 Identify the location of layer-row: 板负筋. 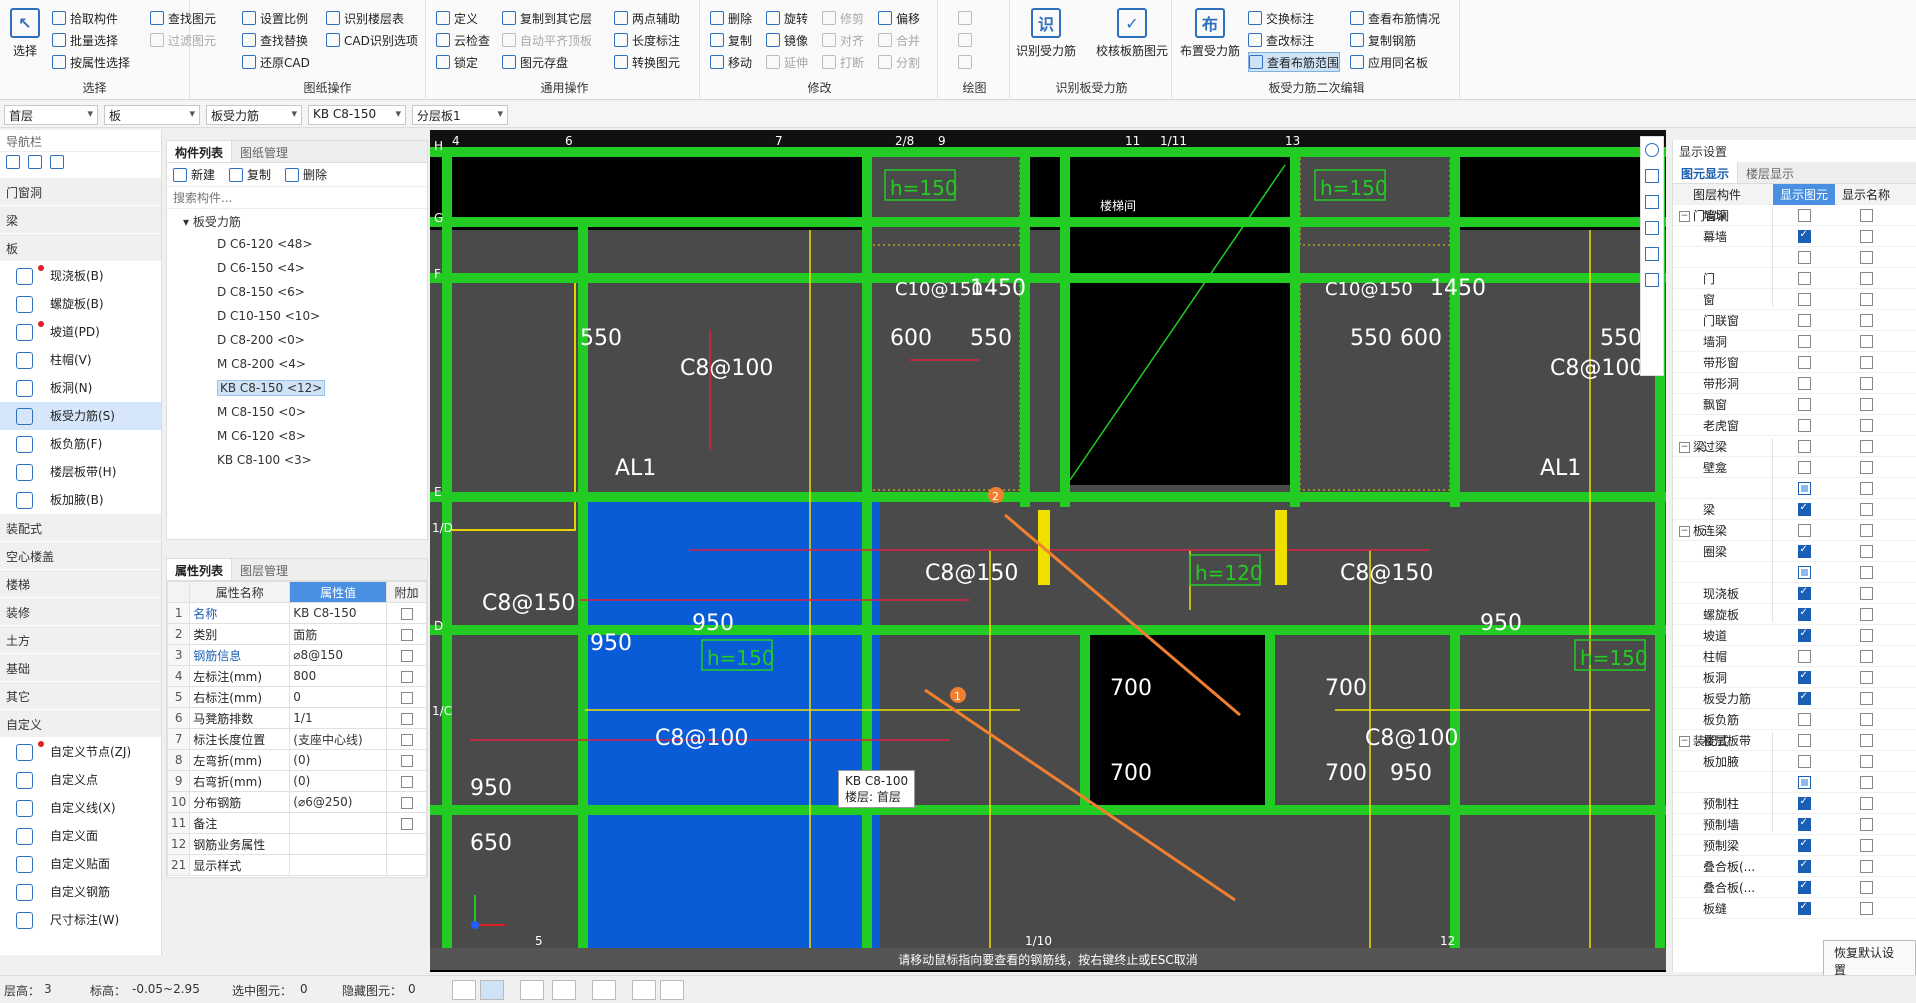
(1794, 719).